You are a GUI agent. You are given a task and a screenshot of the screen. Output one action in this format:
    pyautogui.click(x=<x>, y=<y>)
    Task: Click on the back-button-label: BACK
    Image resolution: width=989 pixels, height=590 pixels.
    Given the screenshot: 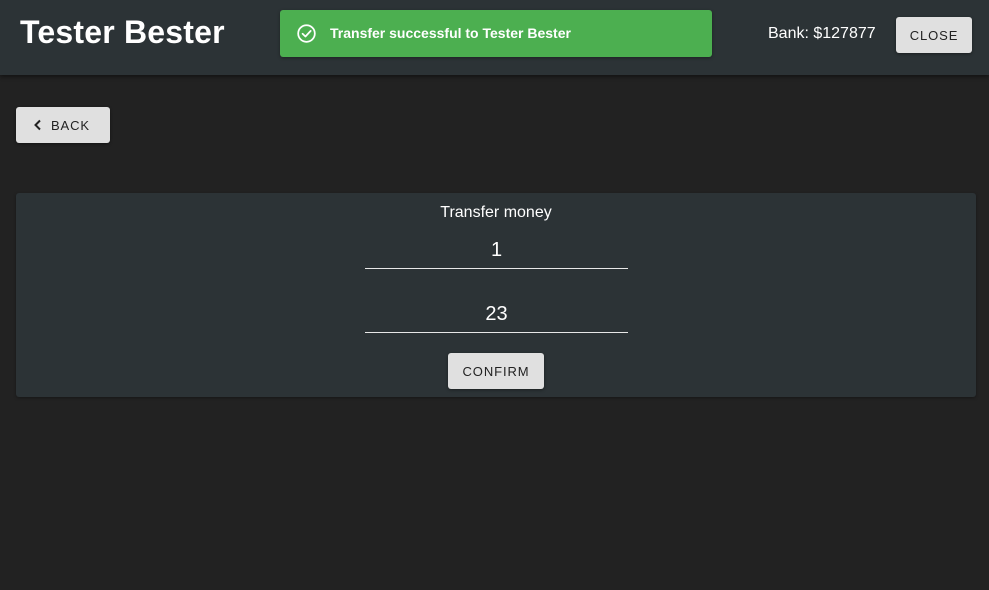 What is the action you would take?
    pyautogui.click(x=70, y=125)
    